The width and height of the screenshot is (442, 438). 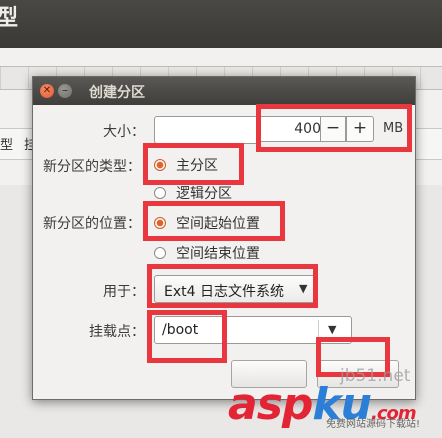 What do you see at coordinates (393, 128) in the screenshot?
I see `size-unit-label: MB` at bounding box center [393, 128].